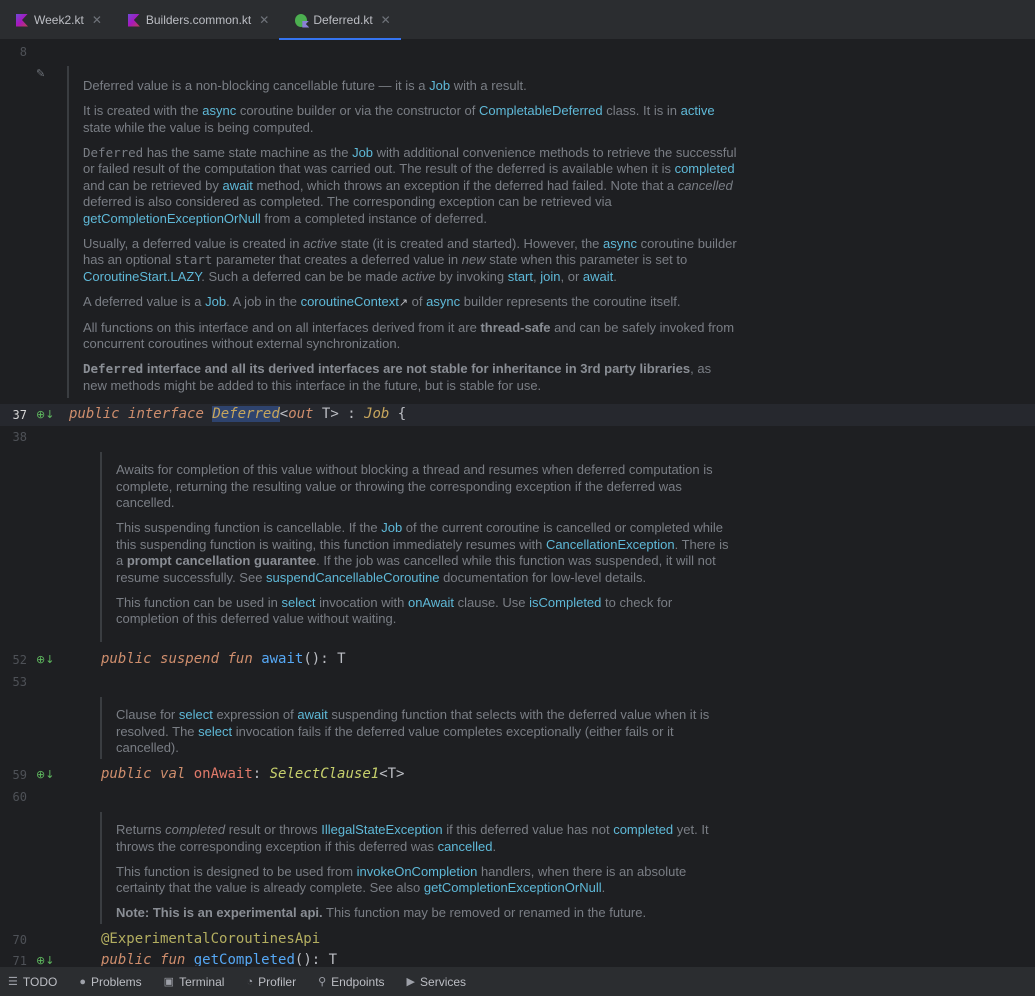 The height and width of the screenshot is (996, 1035). Describe the element at coordinates (550, 276) in the screenshot. I see `doc-link: join` at that location.